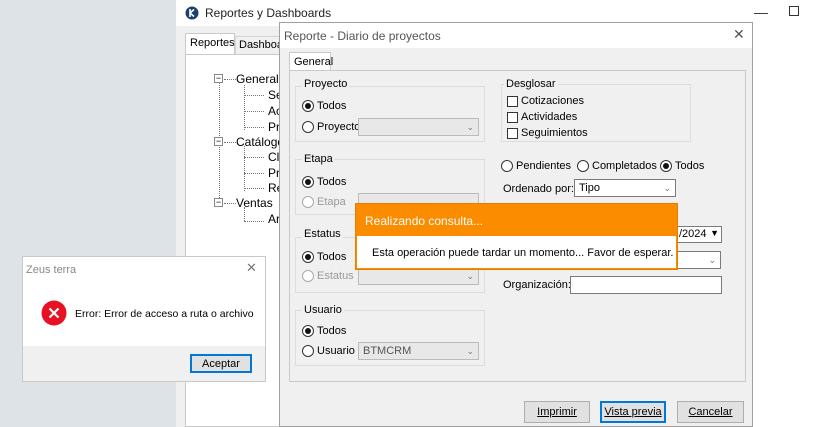 The height and width of the screenshot is (427, 814). What do you see at coordinates (324, 202) in the screenshot?
I see `etapa-one-radio: Etapa` at bounding box center [324, 202].